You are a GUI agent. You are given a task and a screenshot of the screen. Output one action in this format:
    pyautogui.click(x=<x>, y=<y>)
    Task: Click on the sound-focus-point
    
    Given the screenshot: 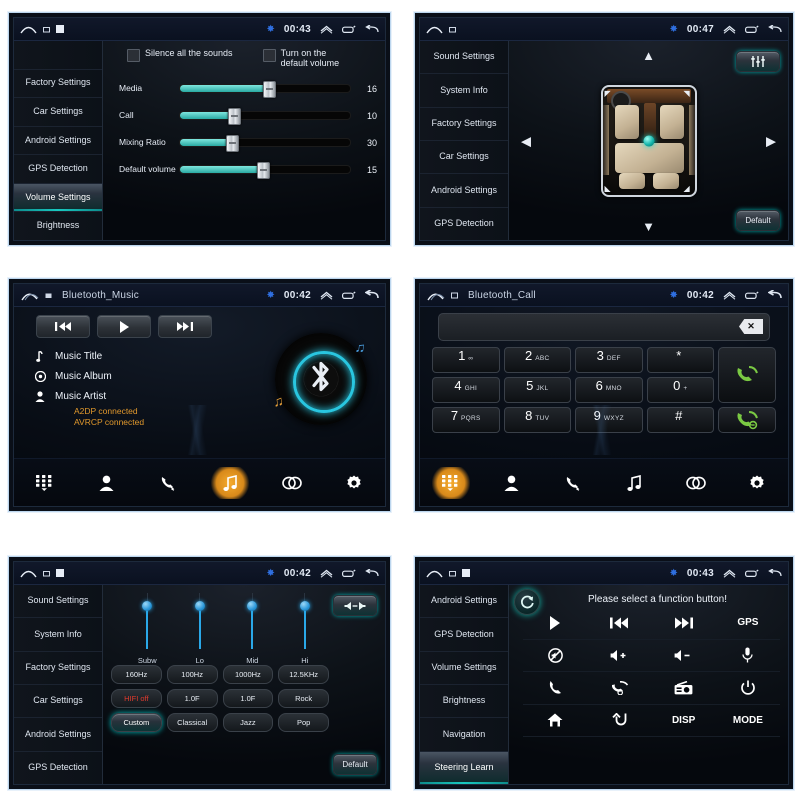 What is the action you would take?
    pyautogui.click(x=648, y=141)
    